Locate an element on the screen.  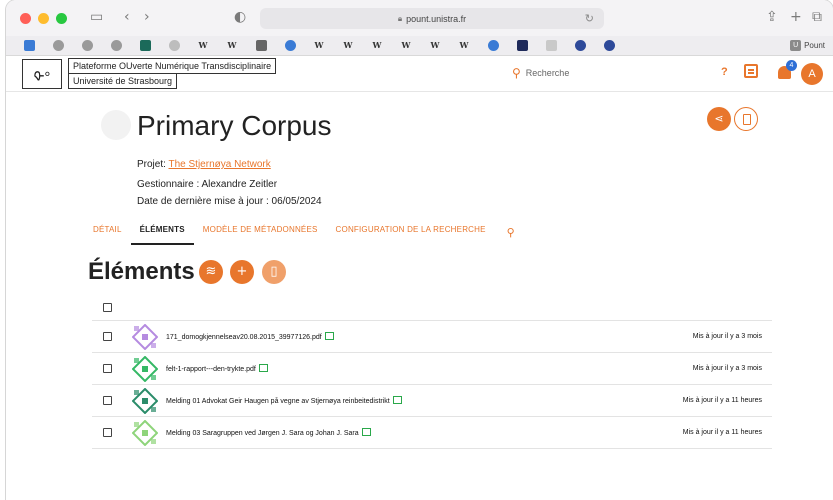
window-controls is located at coordinates (43, 18).